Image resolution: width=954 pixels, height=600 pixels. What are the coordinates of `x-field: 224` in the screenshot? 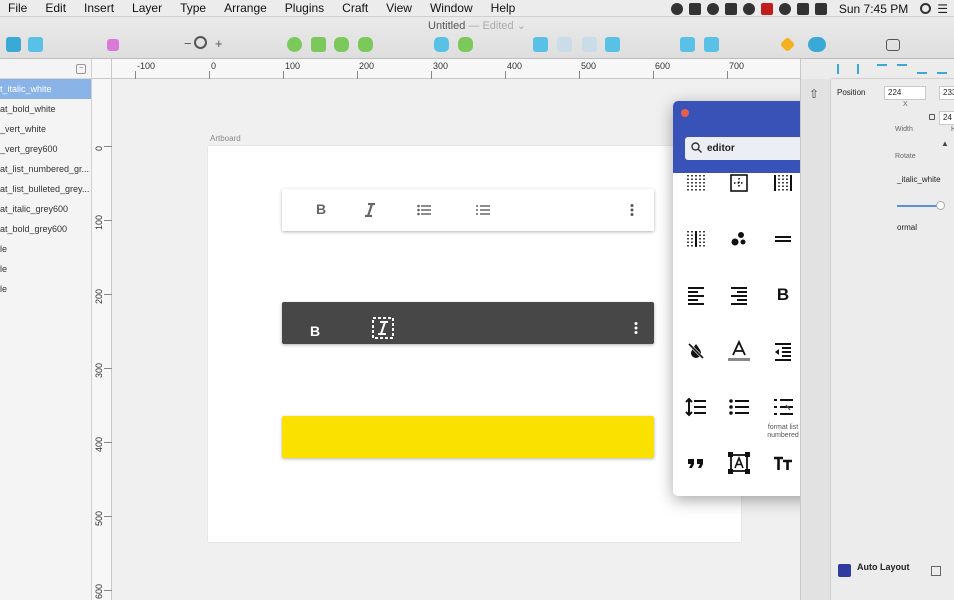 It's located at (905, 93).